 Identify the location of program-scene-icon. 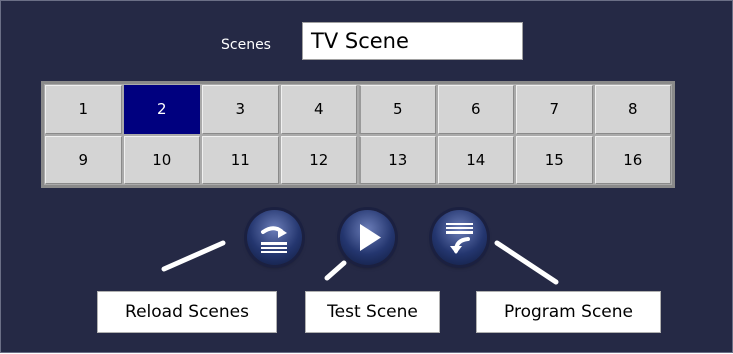
(459, 238).